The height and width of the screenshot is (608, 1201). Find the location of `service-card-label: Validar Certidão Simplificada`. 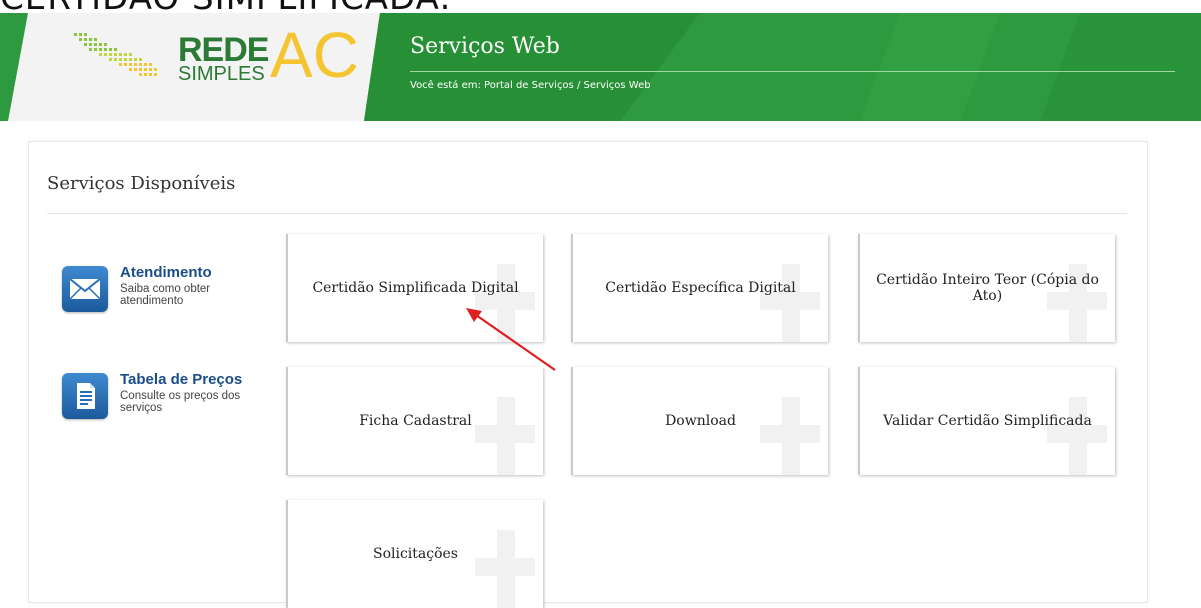

service-card-label: Validar Certidão Simplificada is located at coordinates (987, 421).